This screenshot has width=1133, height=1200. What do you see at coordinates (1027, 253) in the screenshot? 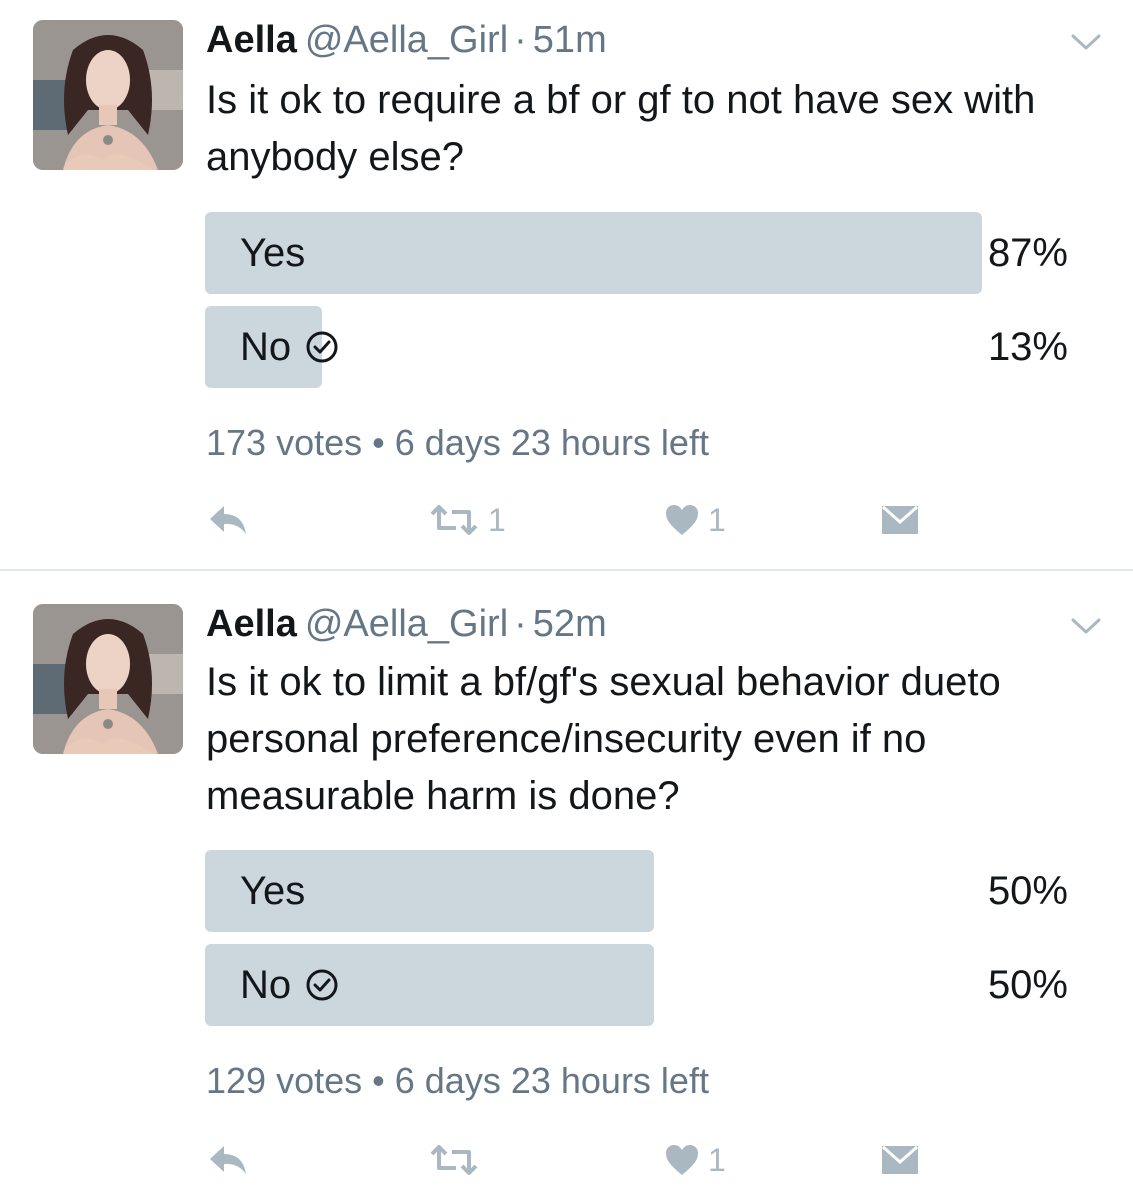
I see `poll-option-percent: 87%` at bounding box center [1027, 253].